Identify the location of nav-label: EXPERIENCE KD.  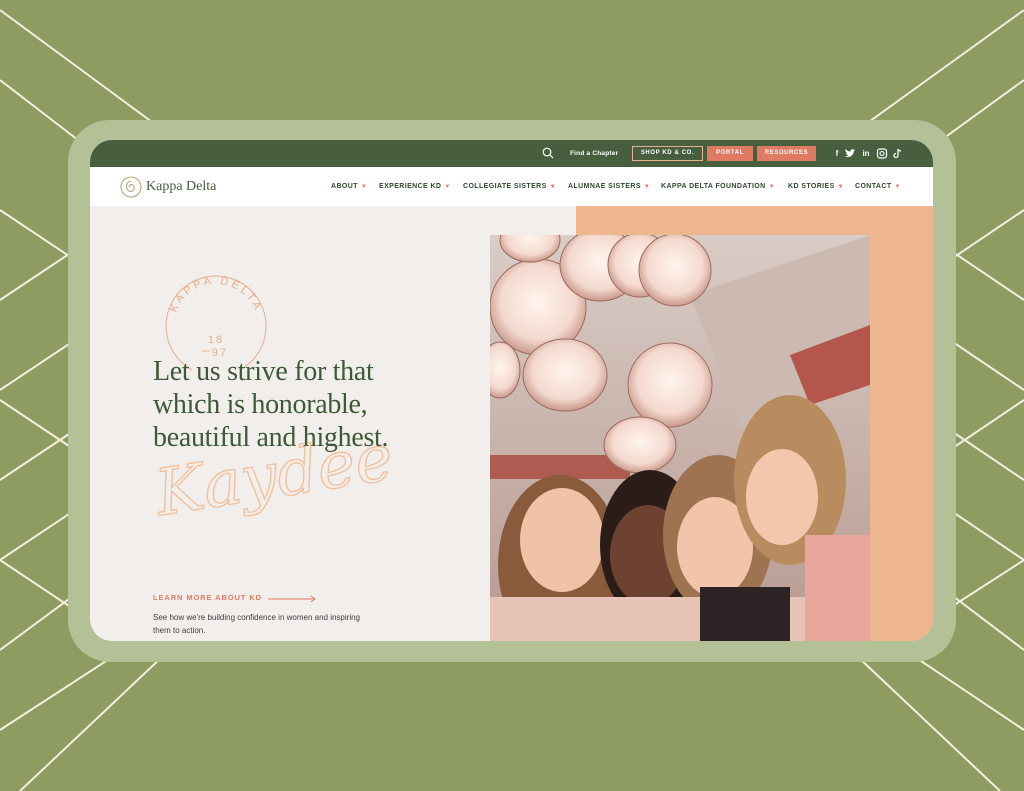
(410, 186).